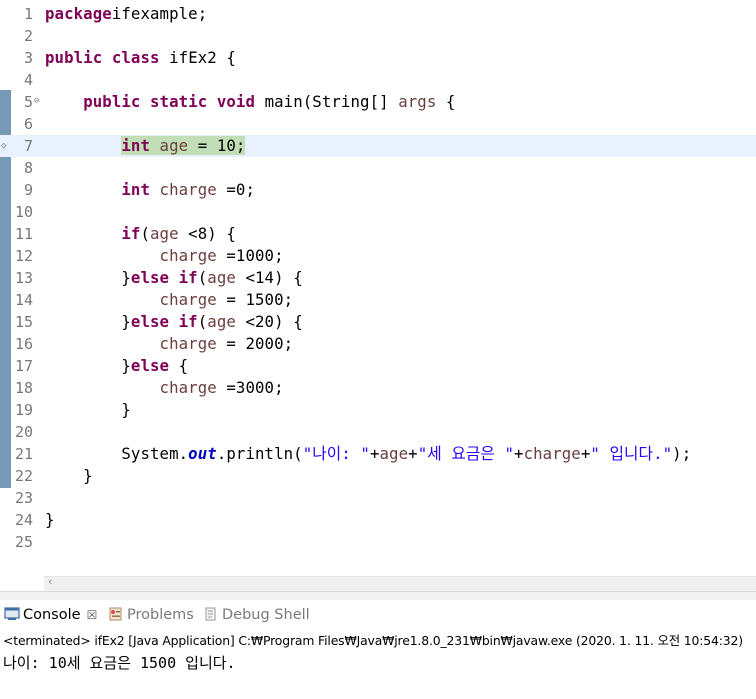  Describe the element at coordinates (236, 101) in the screenshot. I see `code-token: void` at that location.